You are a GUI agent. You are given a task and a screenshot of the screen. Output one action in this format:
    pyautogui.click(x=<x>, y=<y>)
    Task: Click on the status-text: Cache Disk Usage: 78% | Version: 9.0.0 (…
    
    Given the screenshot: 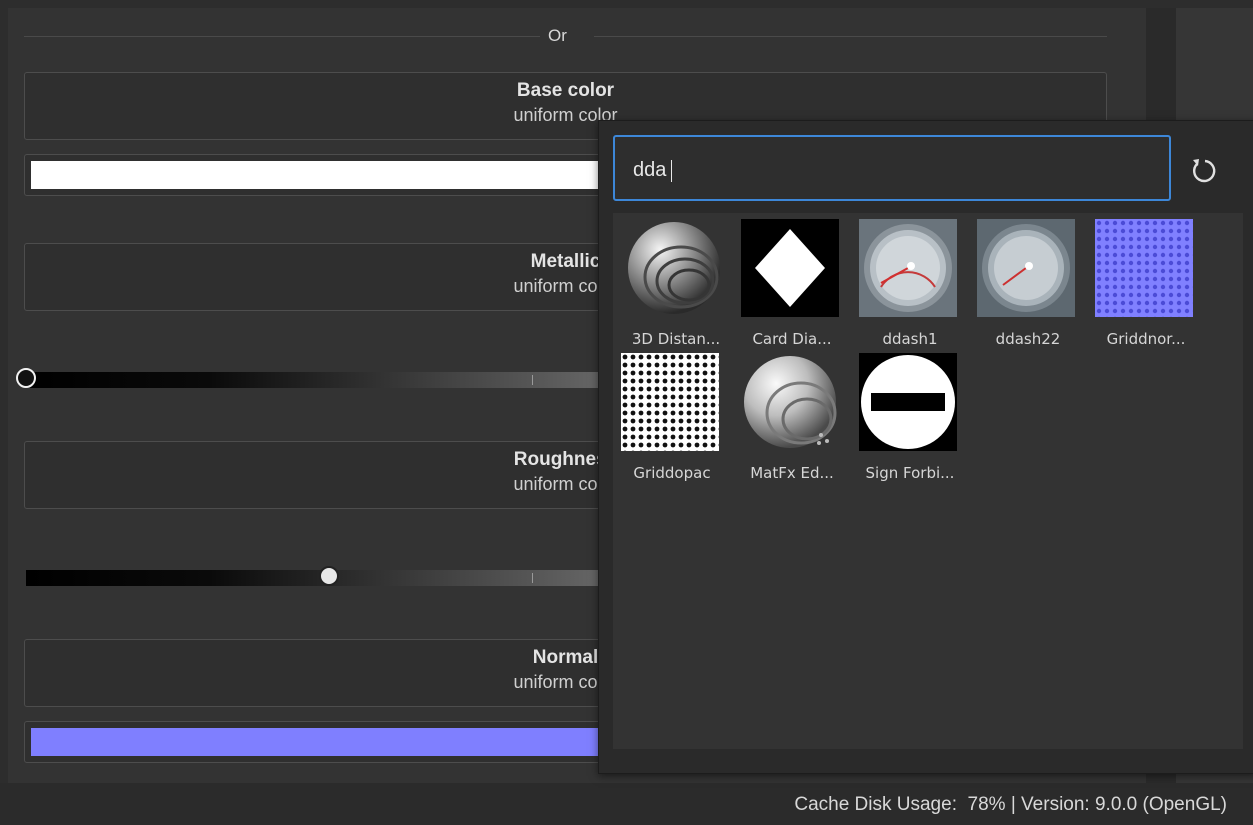 What is the action you would take?
    pyautogui.click(x=1010, y=804)
    